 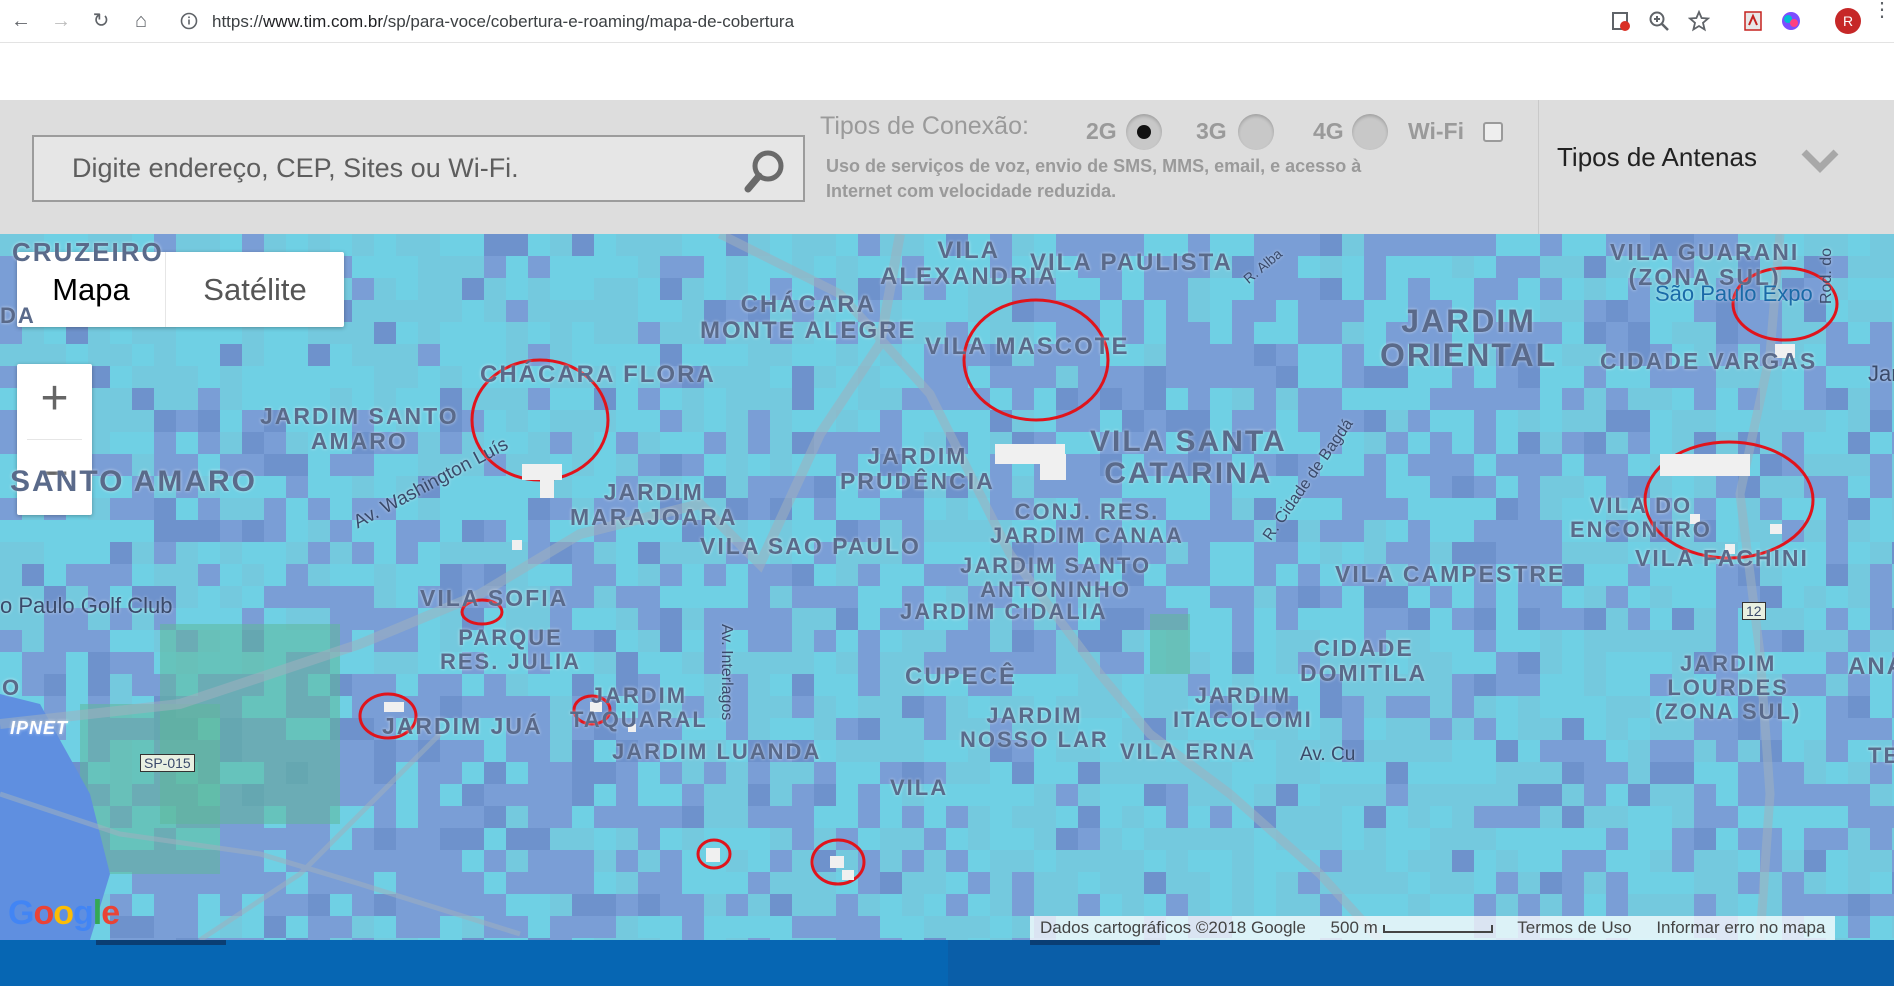 I want to click on map-label: Av. Cu, so click(x=1328, y=754).